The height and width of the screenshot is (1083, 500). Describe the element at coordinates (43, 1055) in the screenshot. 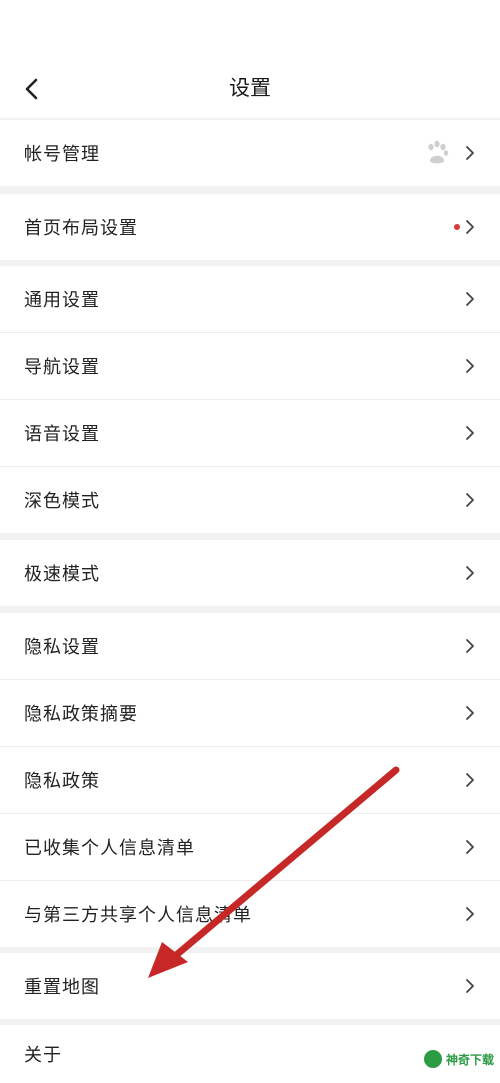

I see `row-label: 关于` at that location.